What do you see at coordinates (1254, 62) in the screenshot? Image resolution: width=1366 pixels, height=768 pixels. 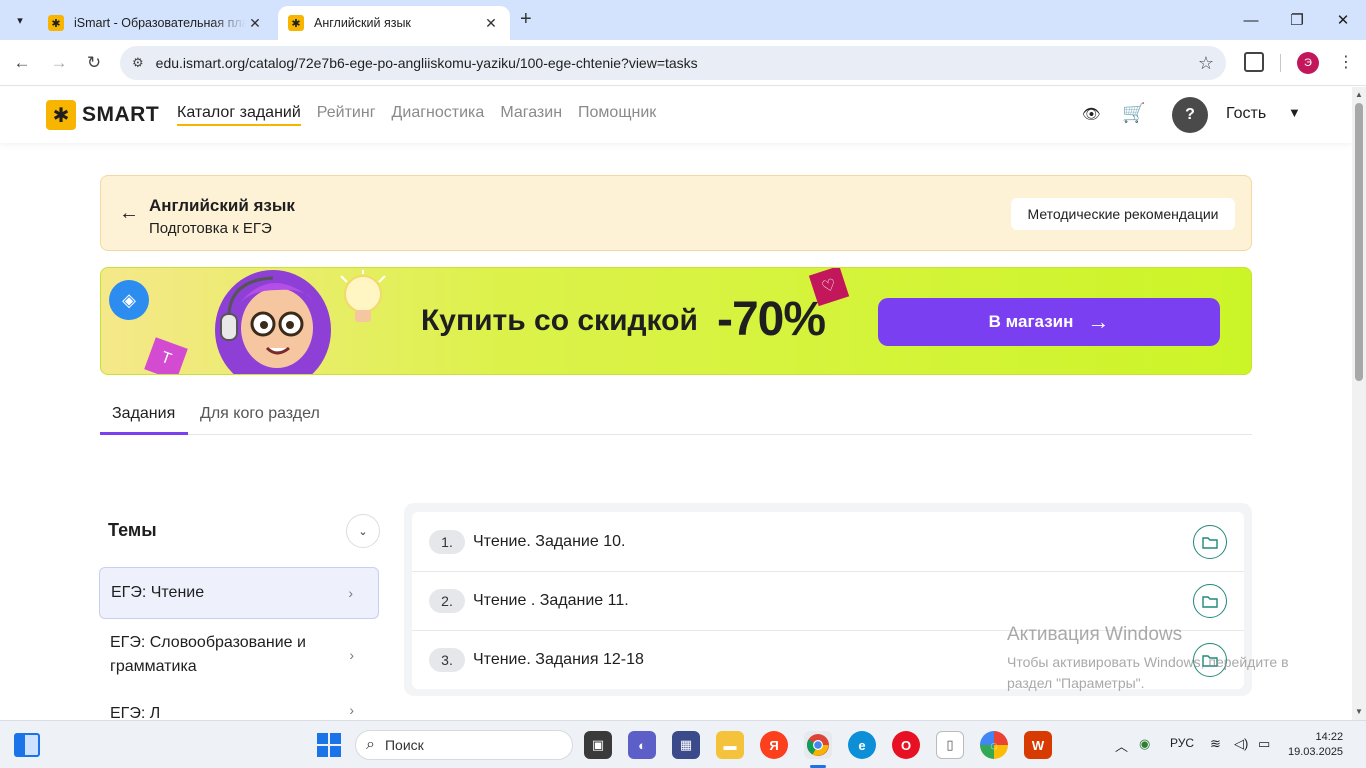 I see `extensions-icon` at bounding box center [1254, 62].